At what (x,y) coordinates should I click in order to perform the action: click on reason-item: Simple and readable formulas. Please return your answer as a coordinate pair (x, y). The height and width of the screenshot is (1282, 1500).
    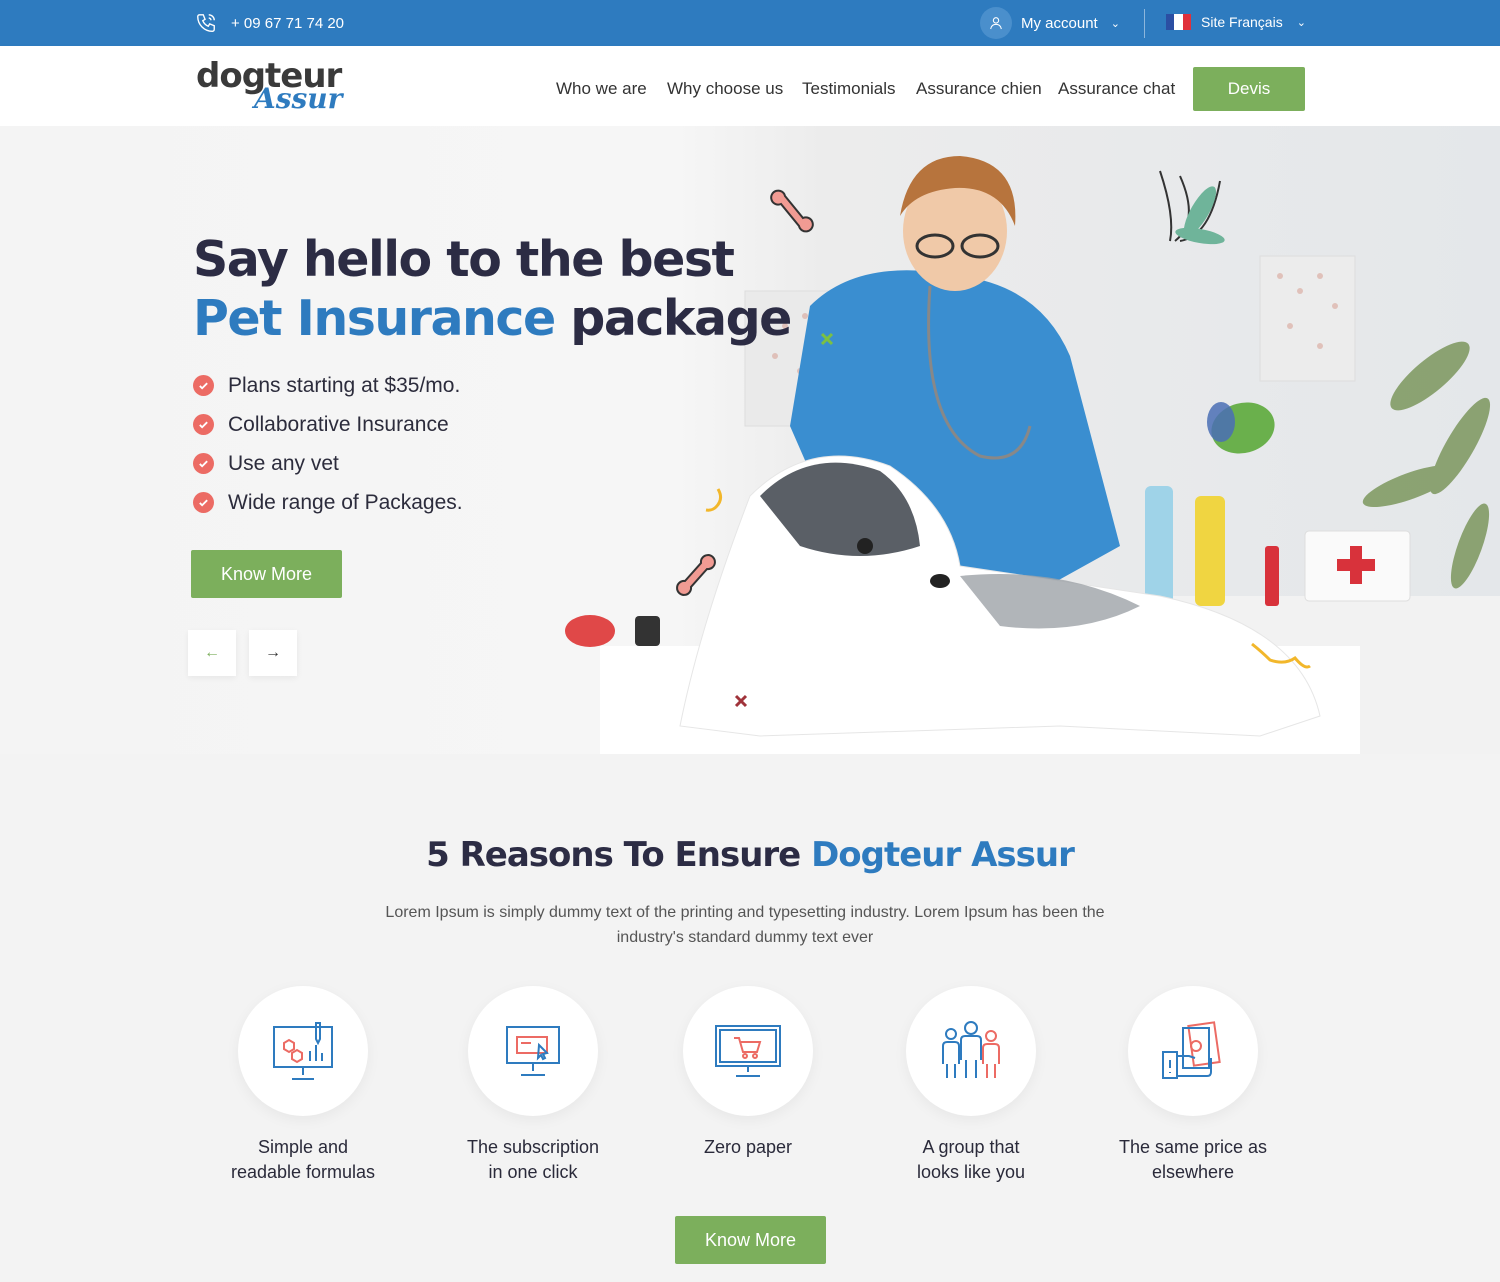
    Looking at the image, I should click on (303, 1085).